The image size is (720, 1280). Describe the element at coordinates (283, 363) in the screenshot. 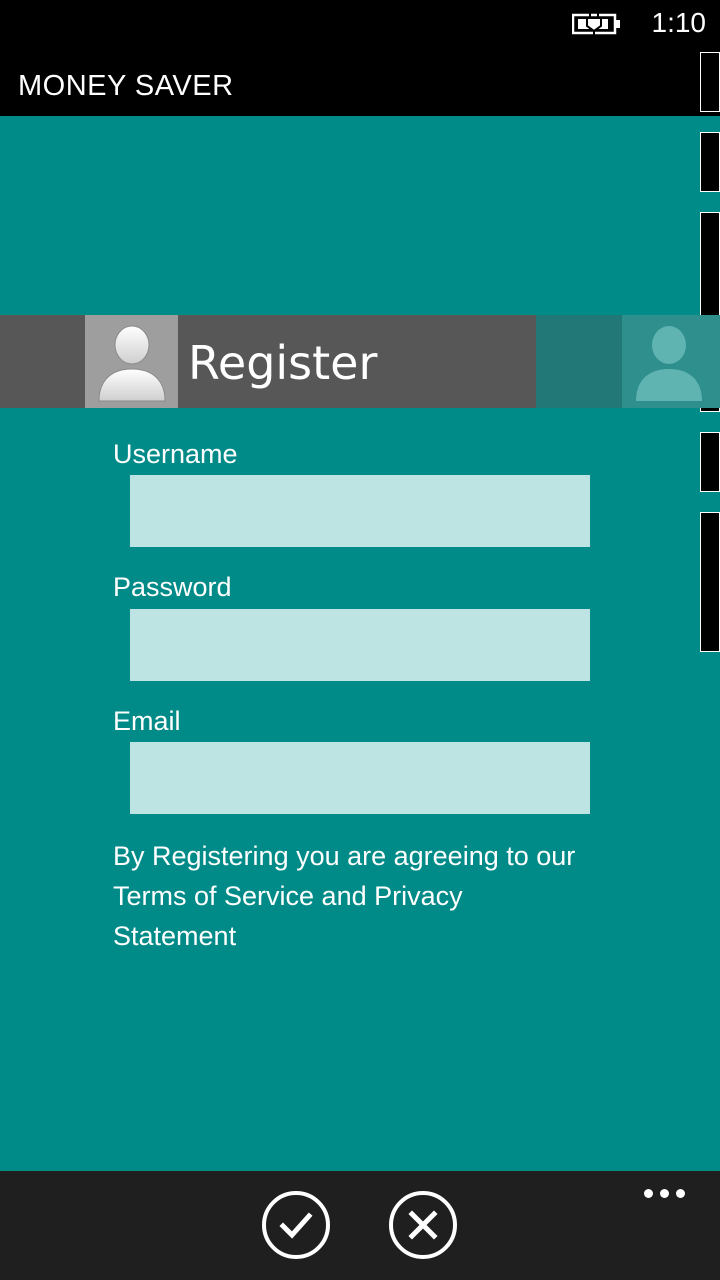

I see `page-title: Register` at that location.